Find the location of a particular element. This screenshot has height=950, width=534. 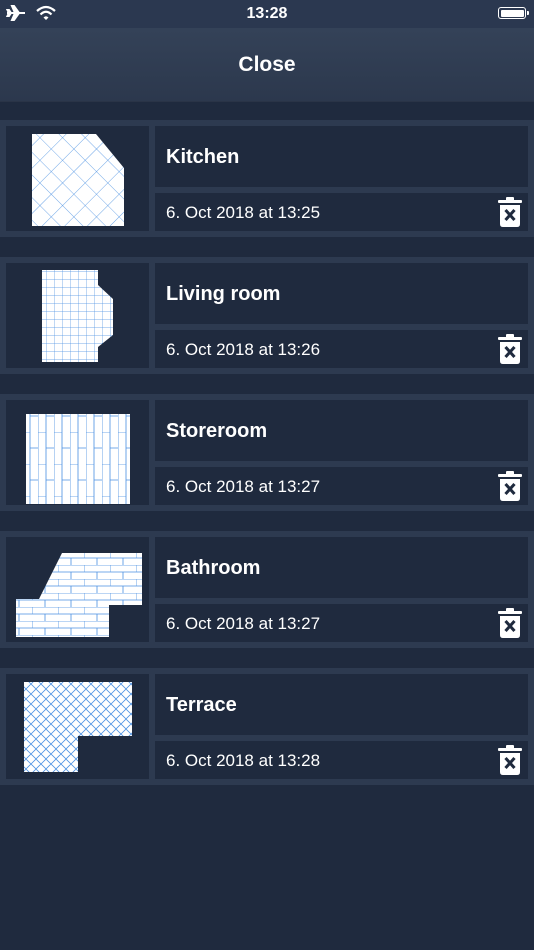

room-name: Living room is located at coordinates (223, 294).